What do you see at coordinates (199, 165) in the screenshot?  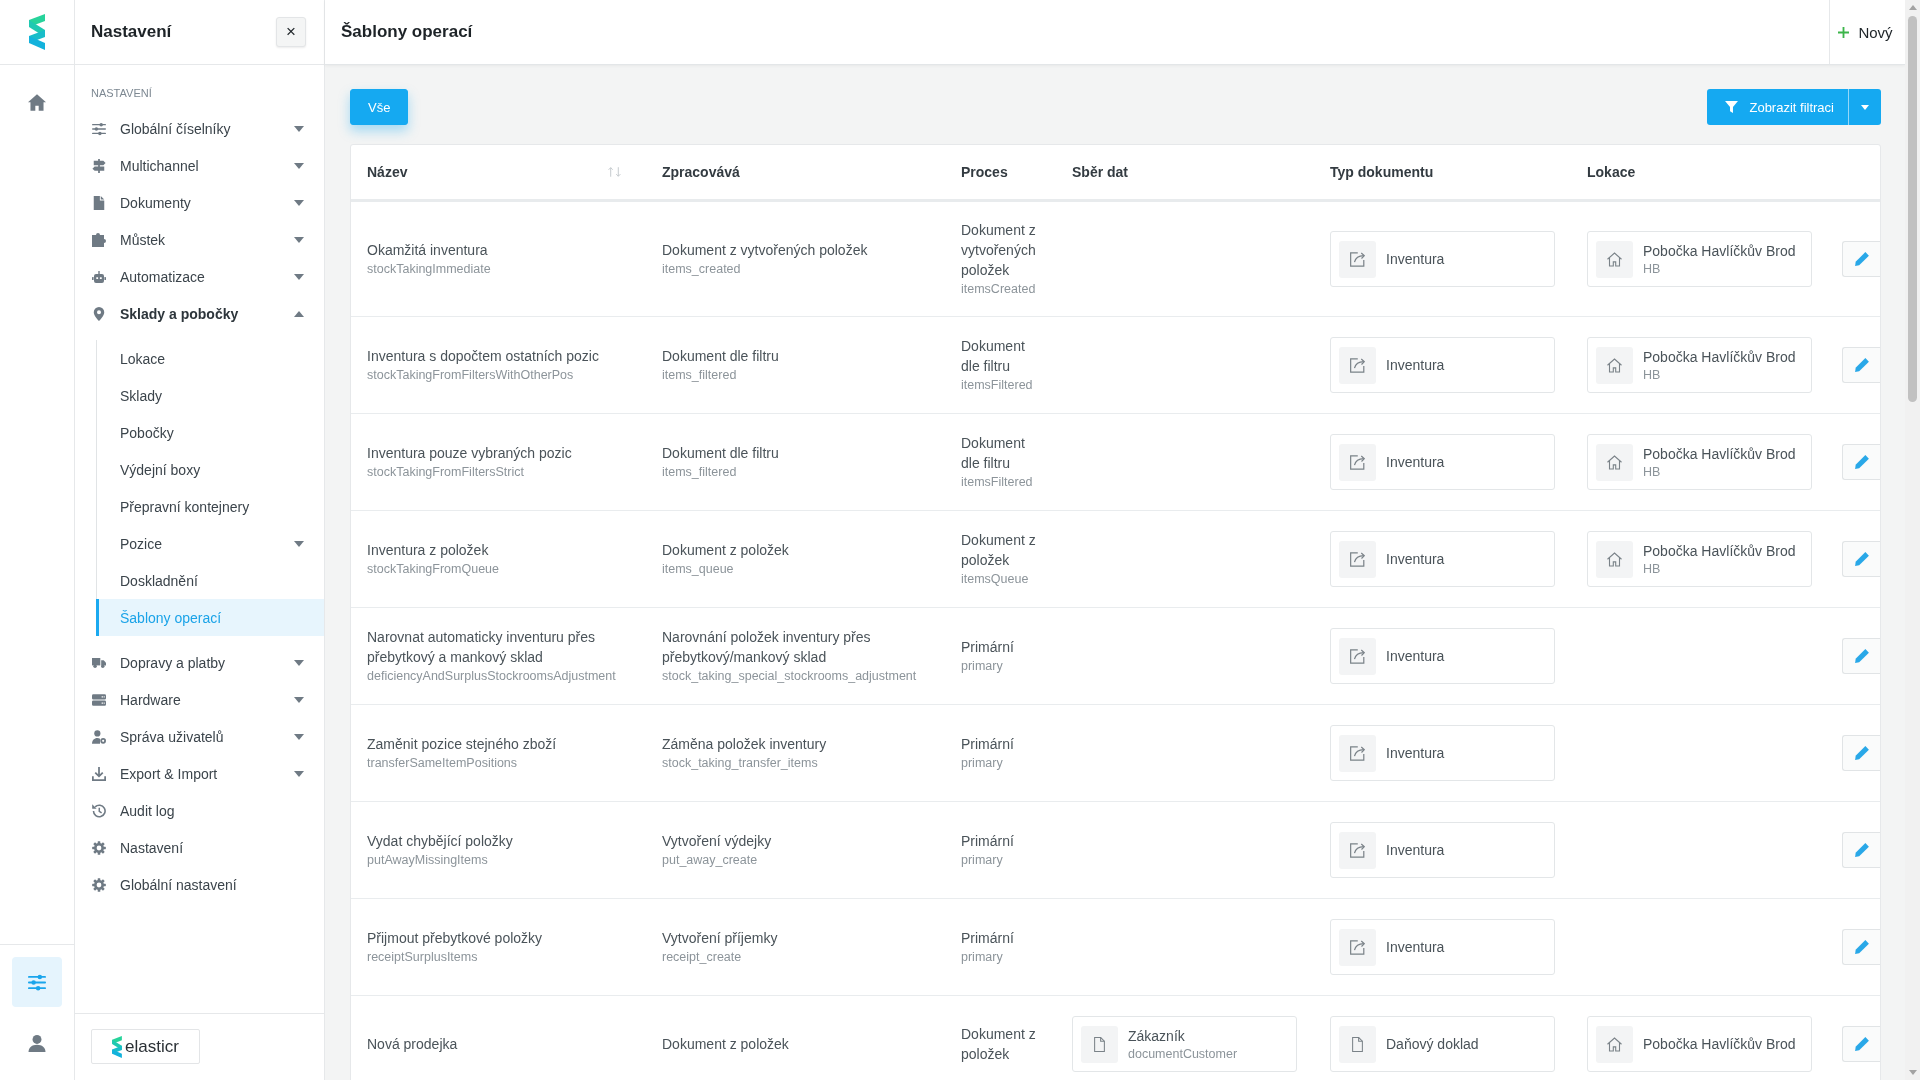 I see `nav-item: Multichannel` at bounding box center [199, 165].